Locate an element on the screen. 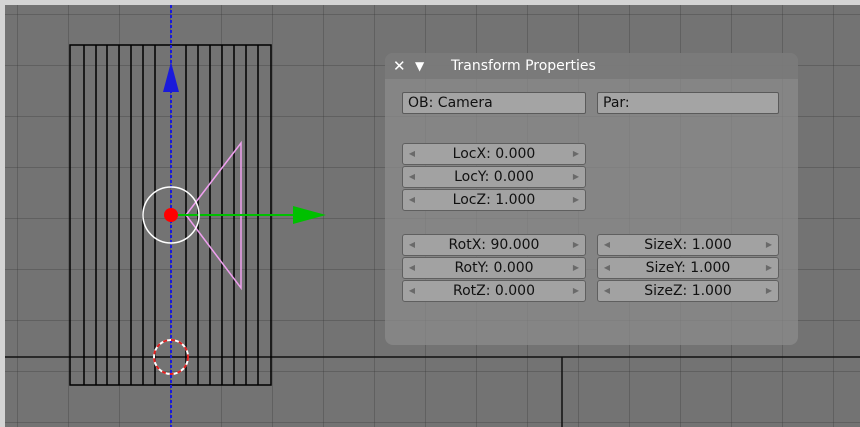 The width and height of the screenshot is (860, 427). rot-x-field: ◀ RotX: 90.000 ▶ is located at coordinates (494, 245).